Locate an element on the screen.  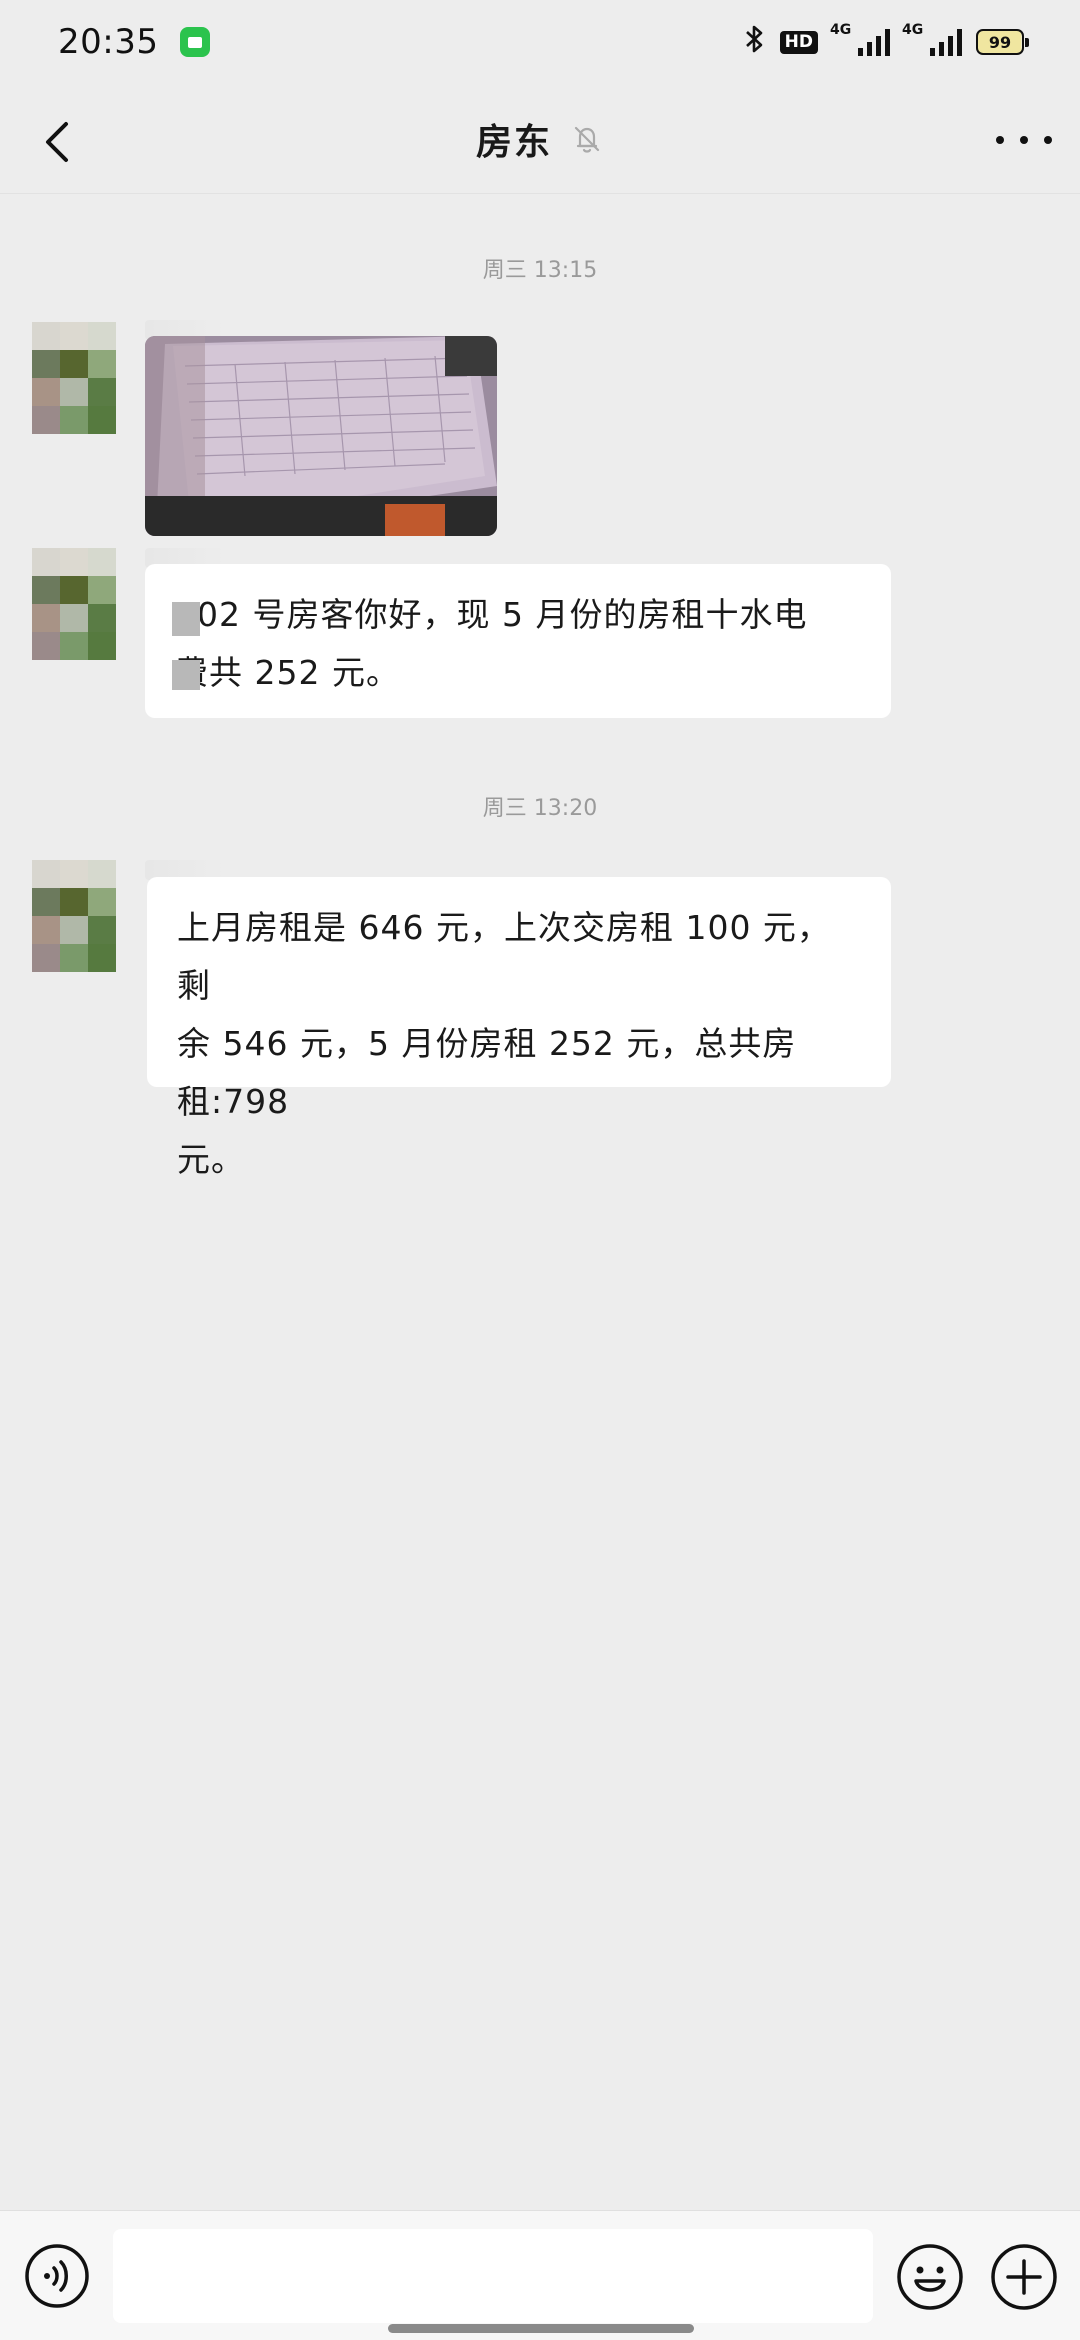
more-button is located at coordinates (1024, 140).